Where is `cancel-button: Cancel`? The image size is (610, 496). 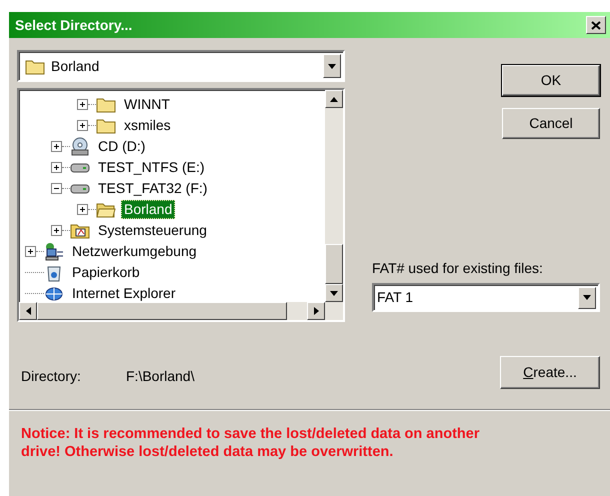 cancel-button: Cancel is located at coordinates (551, 123).